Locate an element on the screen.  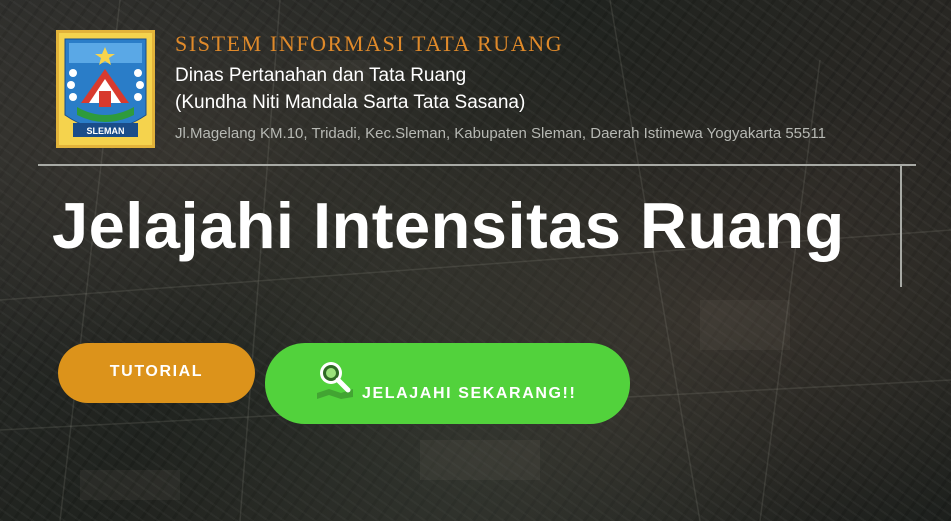
agency-subname: (Kundha Niti Mandala Sarta Tata Sasana) is located at coordinates (350, 102).